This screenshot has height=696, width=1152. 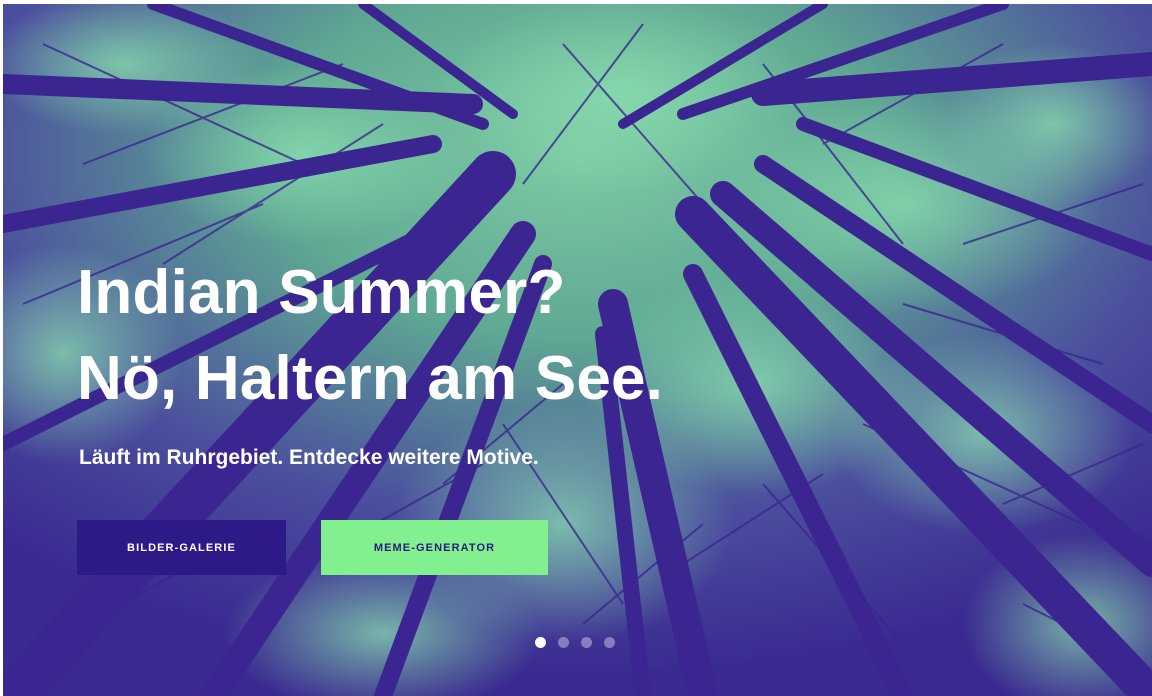 What do you see at coordinates (321, 292) in the screenshot?
I see `headline-line-1: Indian Summer?` at bounding box center [321, 292].